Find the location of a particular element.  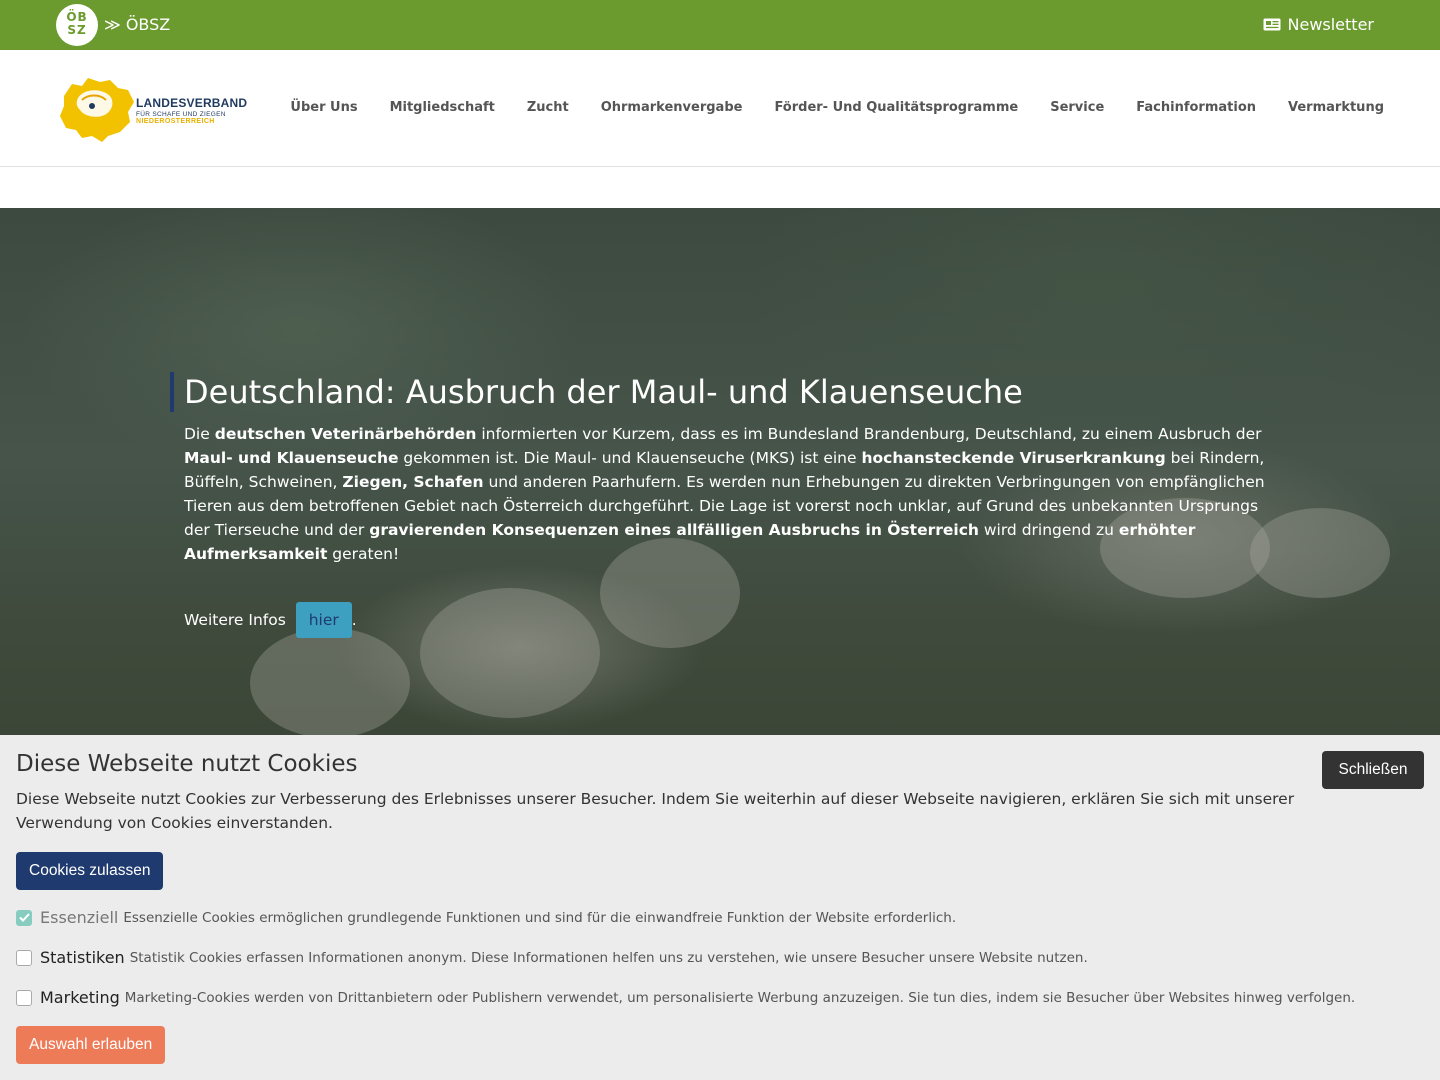

check-icon is located at coordinates (24, 917).